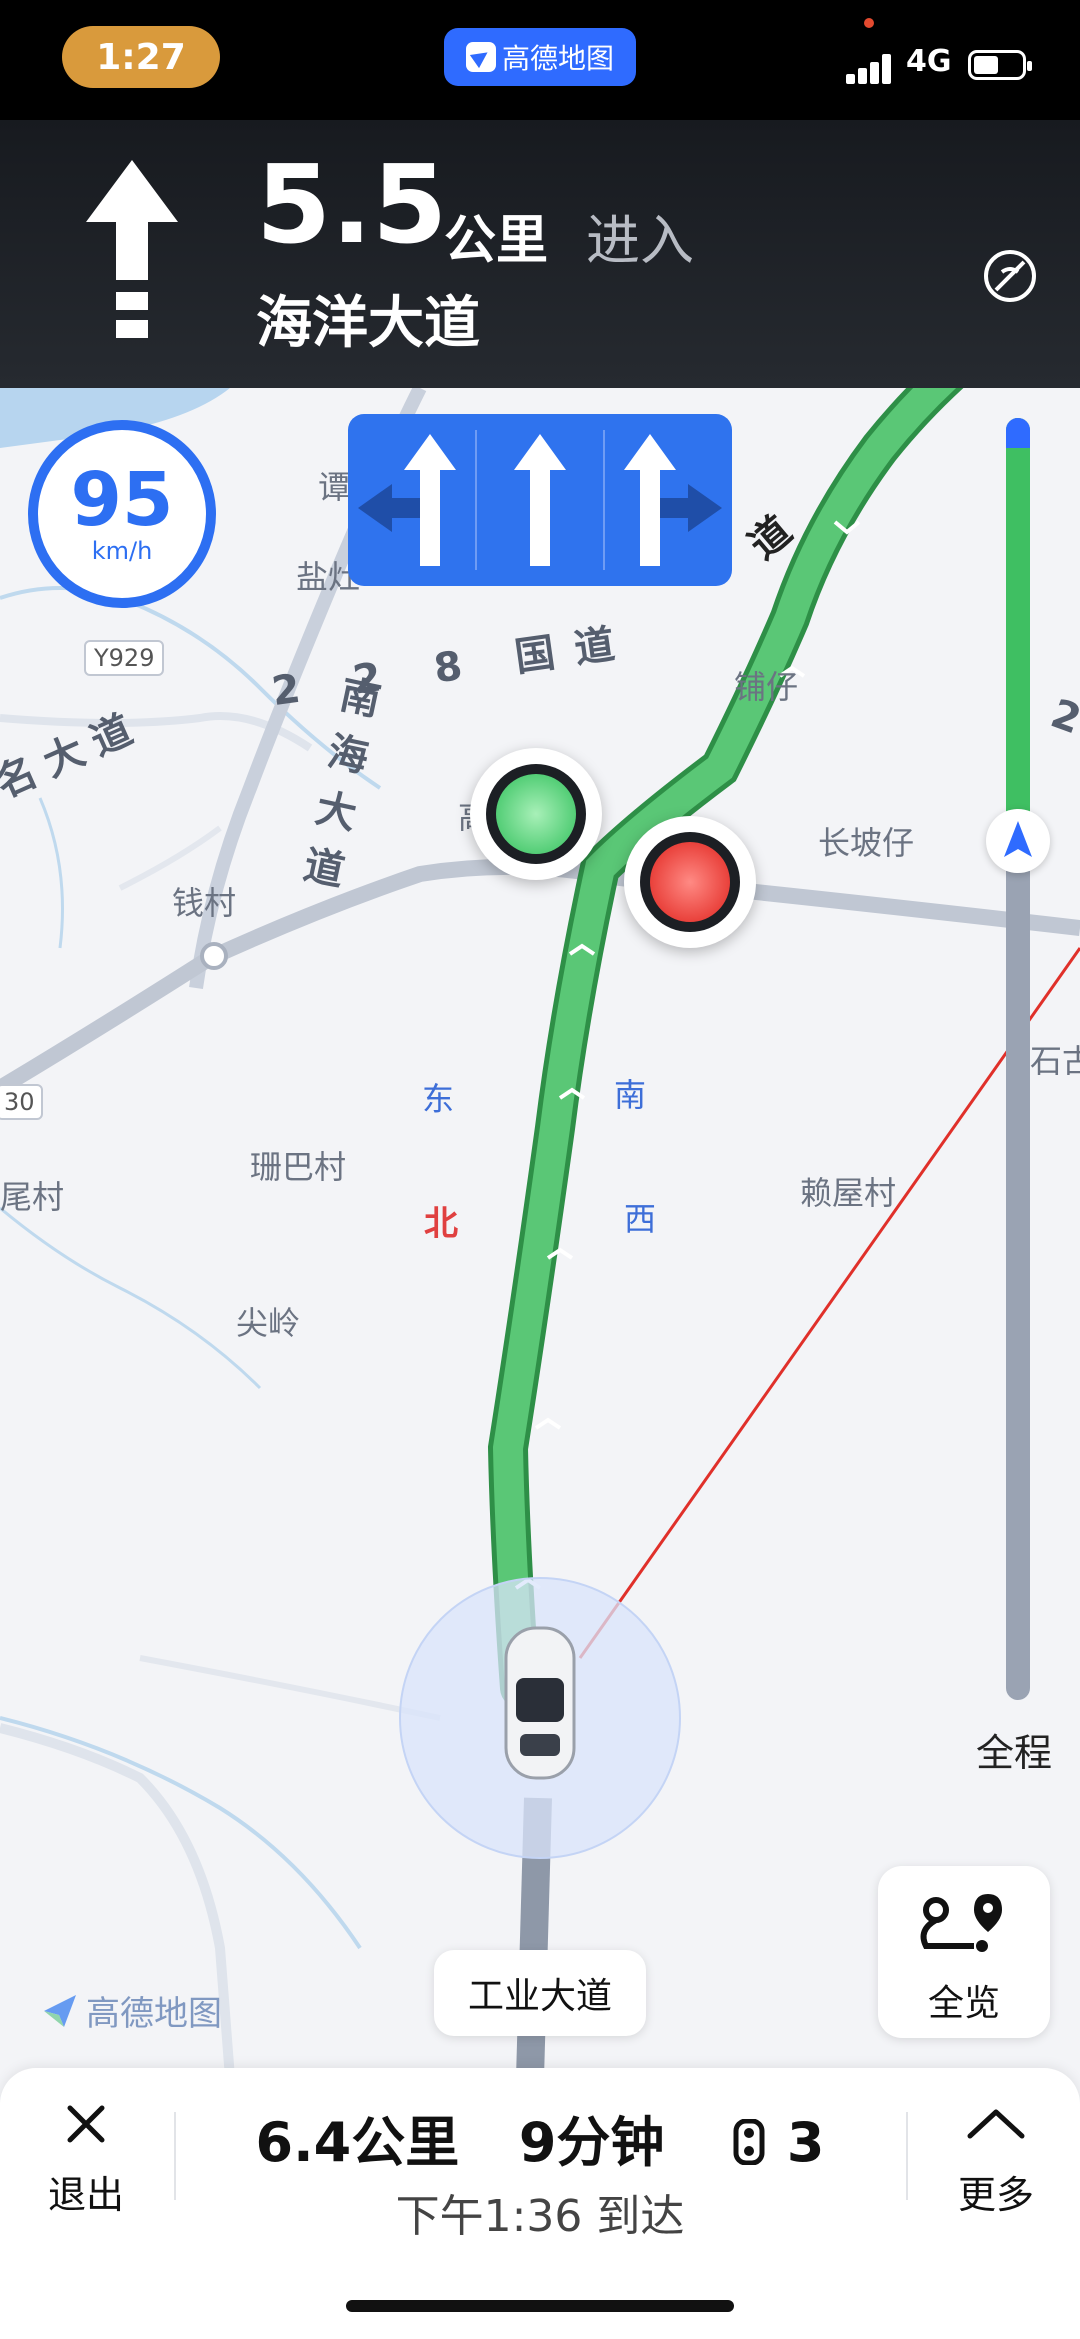  What do you see at coordinates (749, 2142) in the screenshot?
I see `traffic-light-count-icon` at bounding box center [749, 2142].